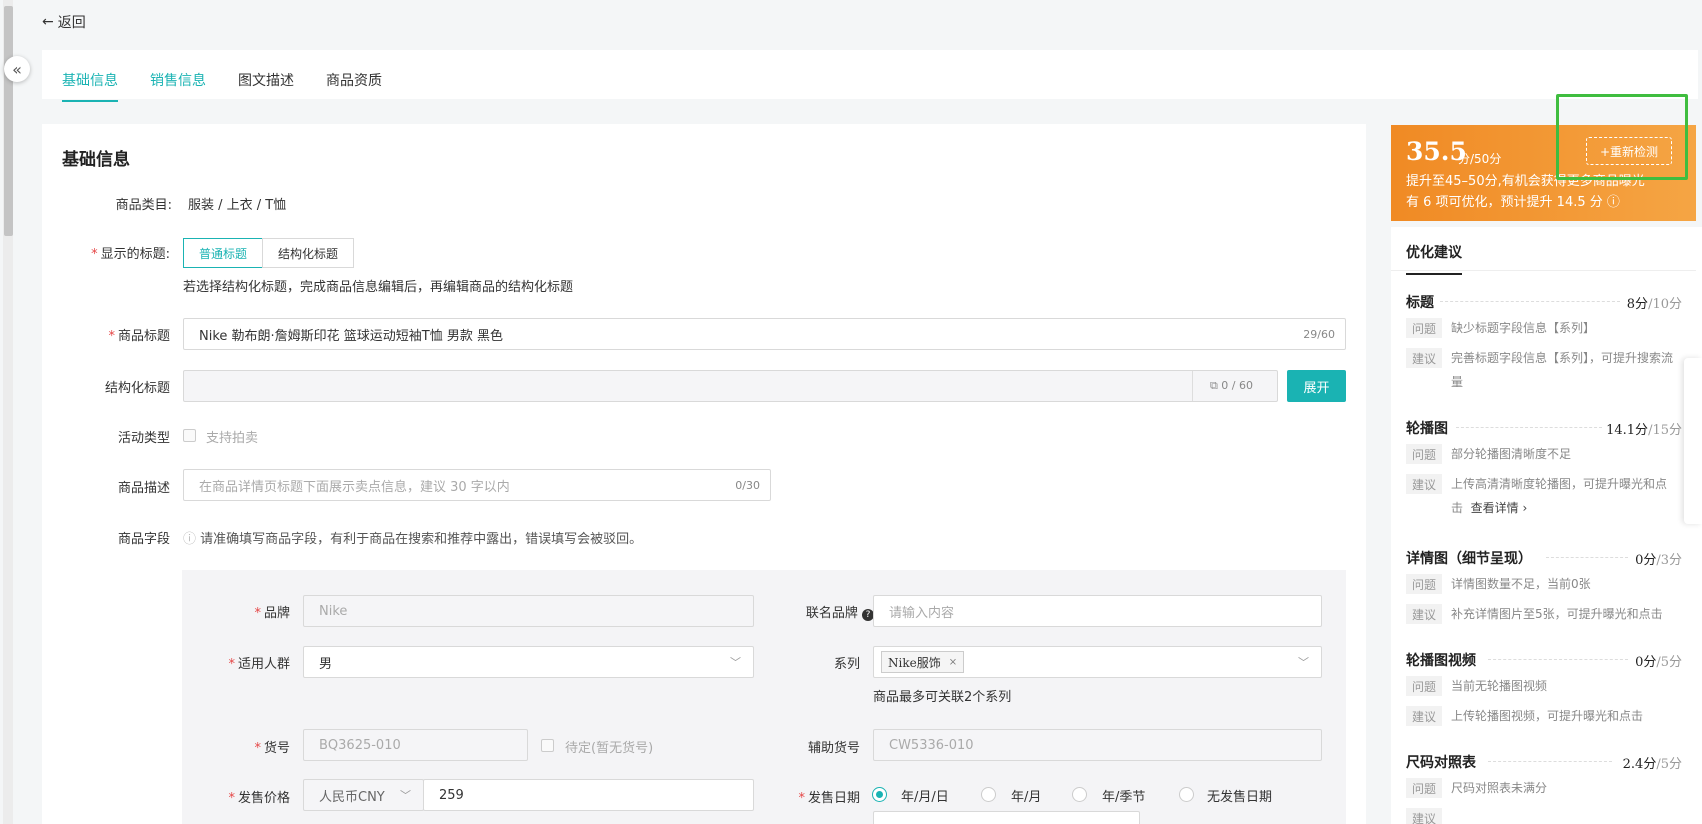 Image resolution: width=1702 pixels, height=824 pixels. I want to click on score-unit: 分/50分, so click(1480, 159).